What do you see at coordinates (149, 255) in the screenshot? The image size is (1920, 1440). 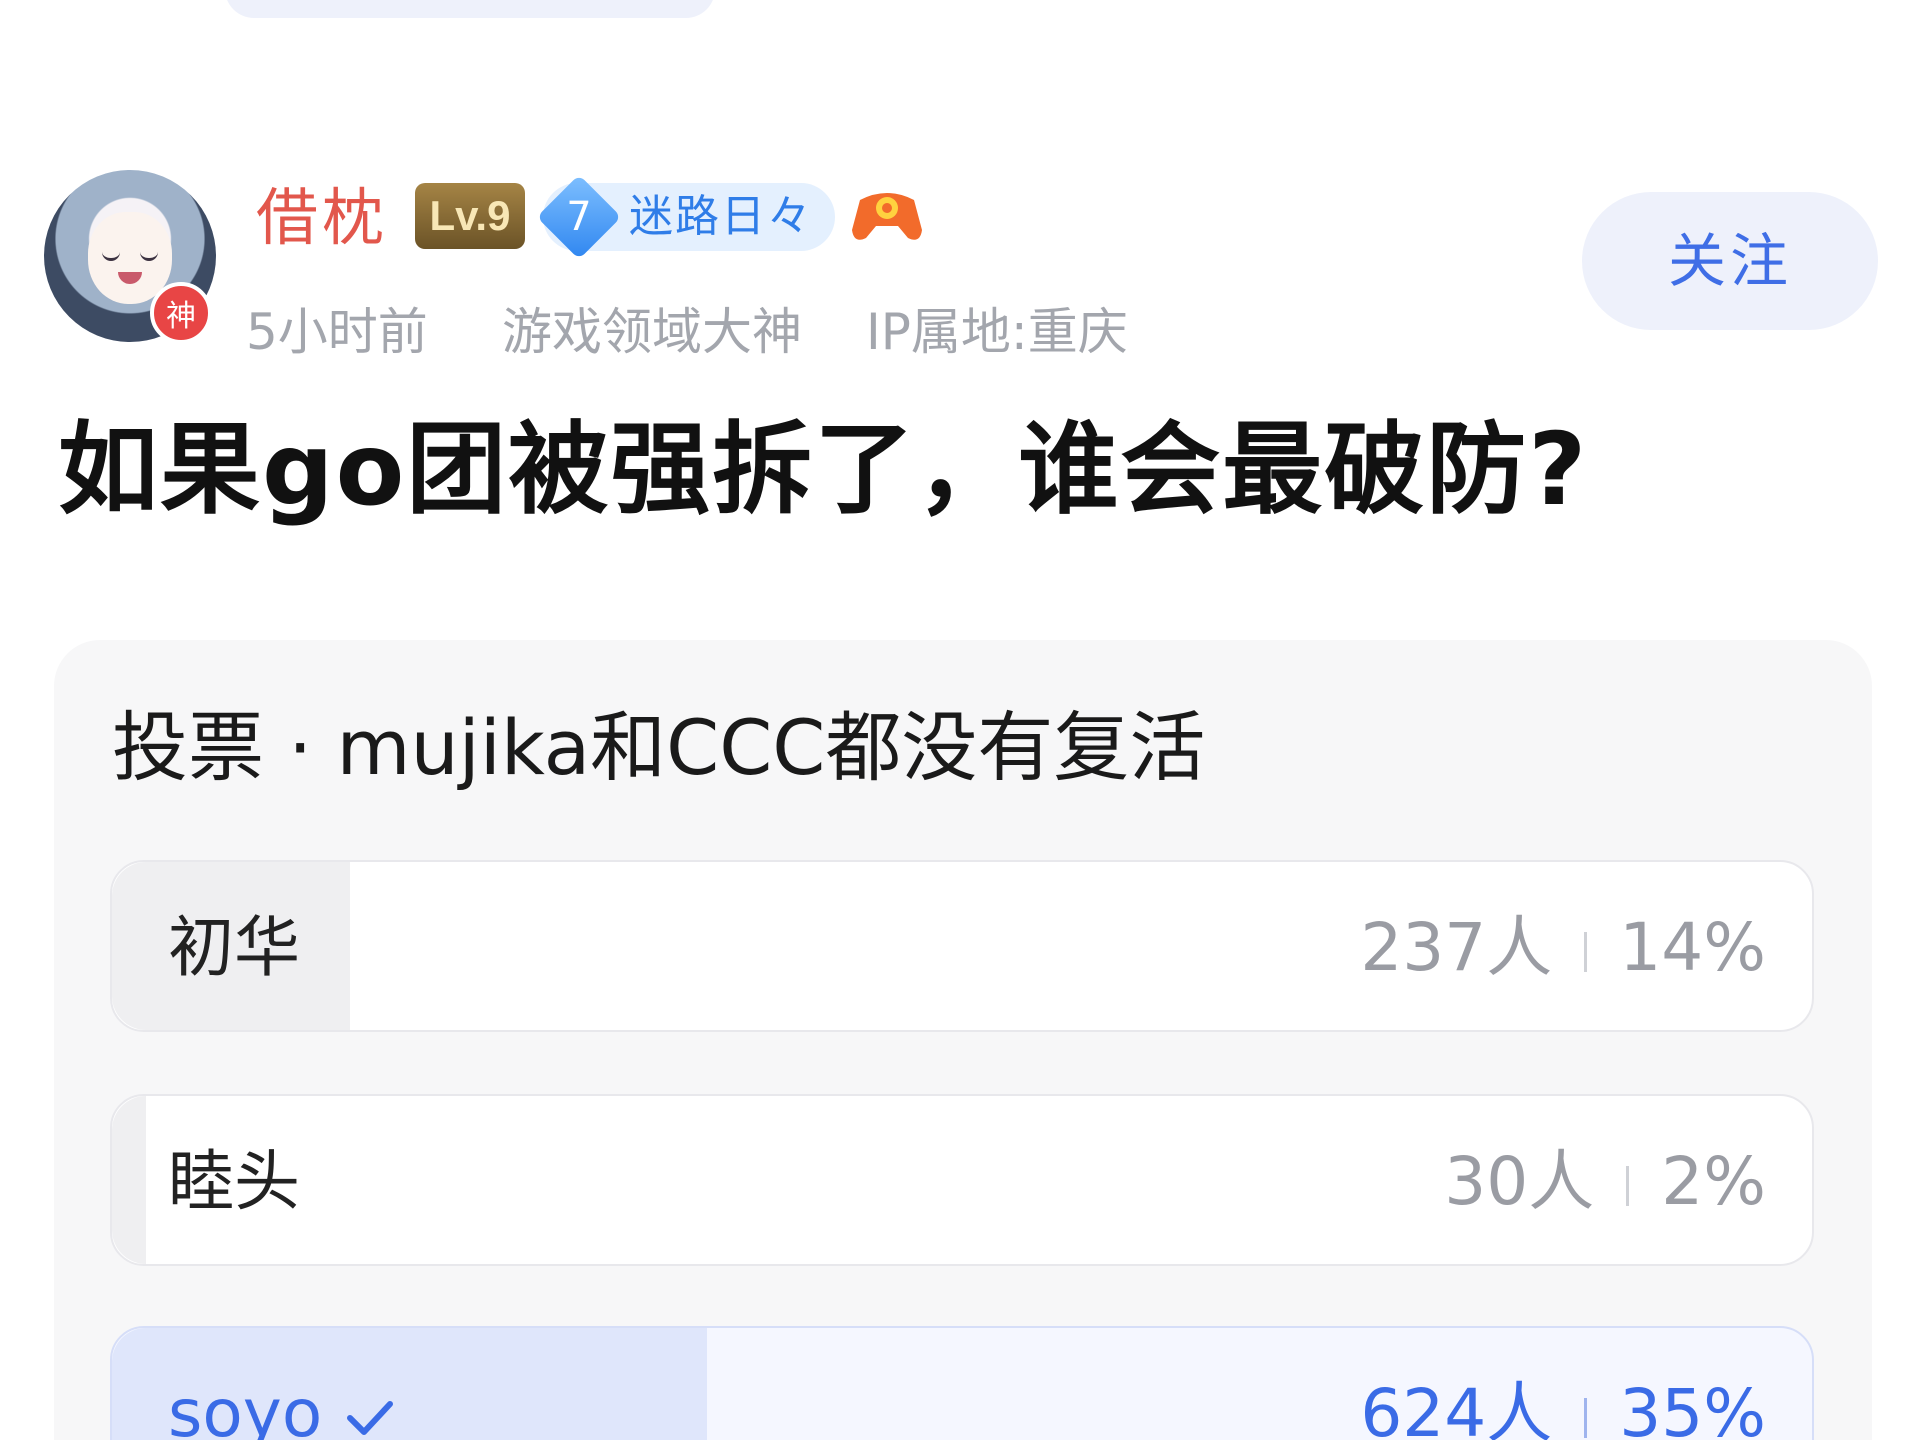 I see `avatar-eye-right` at bounding box center [149, 255].